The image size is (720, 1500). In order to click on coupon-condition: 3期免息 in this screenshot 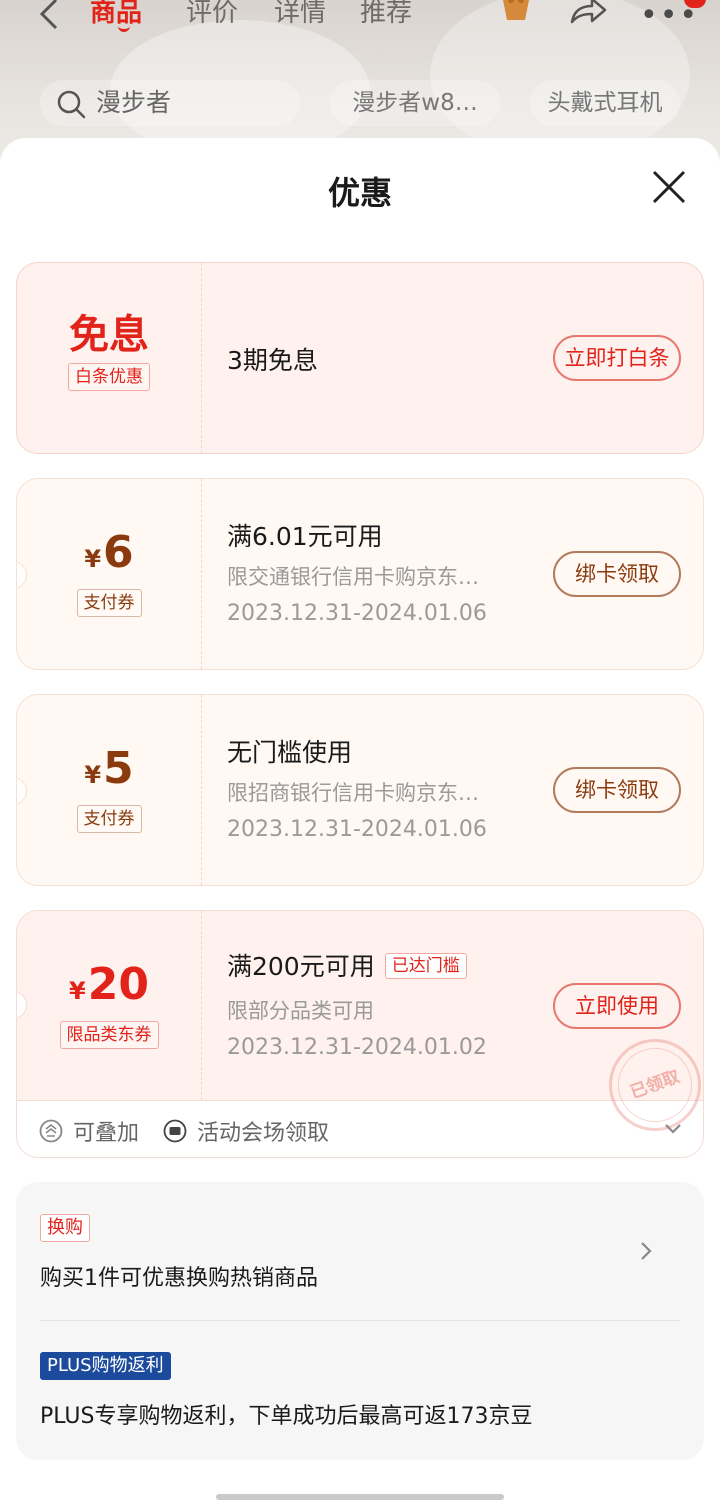, I will do `click(272, 360)`.